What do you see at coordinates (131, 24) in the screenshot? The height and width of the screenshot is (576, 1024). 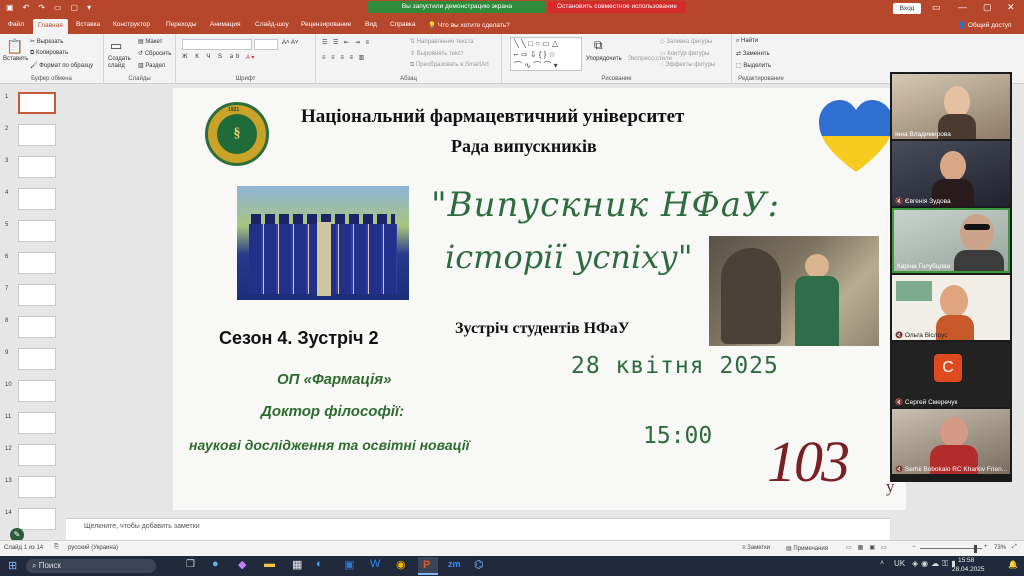 I see `tab-design: Конструктор` at bounding box center [131, 24].